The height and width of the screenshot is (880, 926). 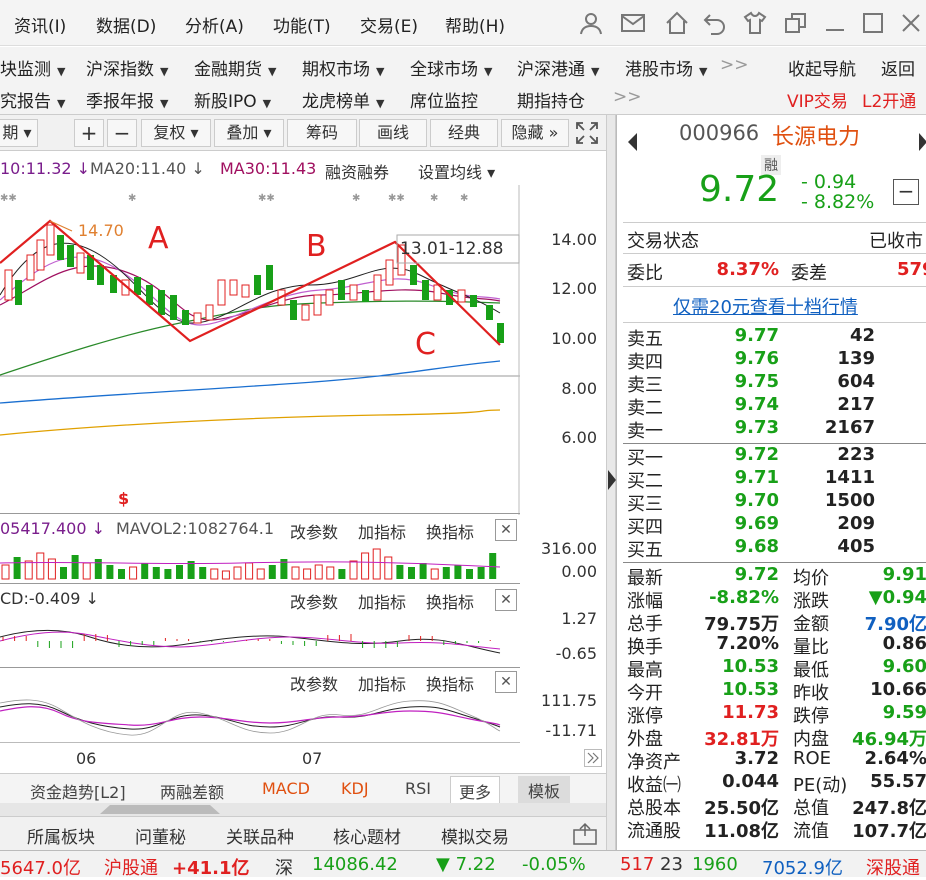 I want to click on tab-macd: MACD, so click(x=286, y=788).